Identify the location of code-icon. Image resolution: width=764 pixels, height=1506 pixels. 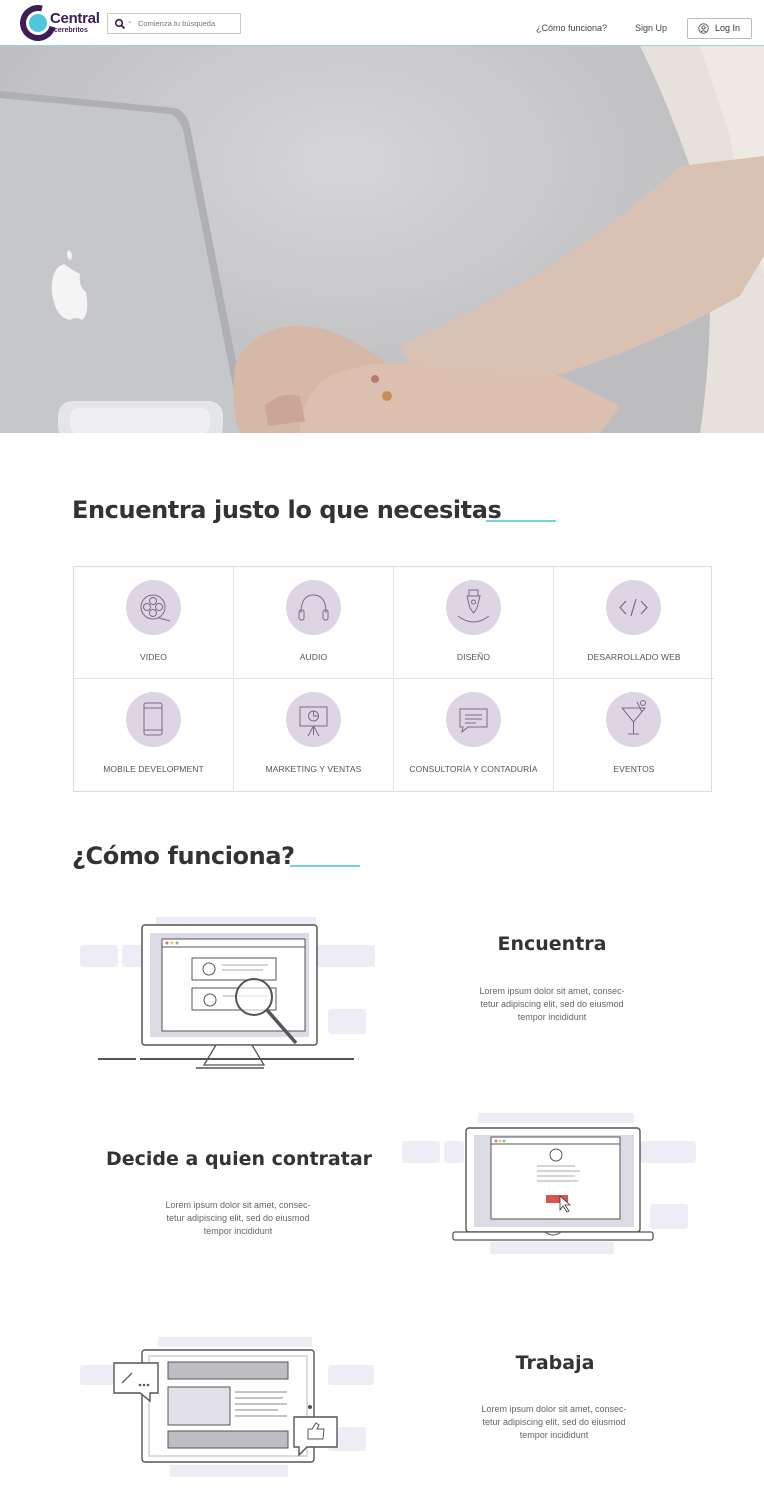
(633, 607).